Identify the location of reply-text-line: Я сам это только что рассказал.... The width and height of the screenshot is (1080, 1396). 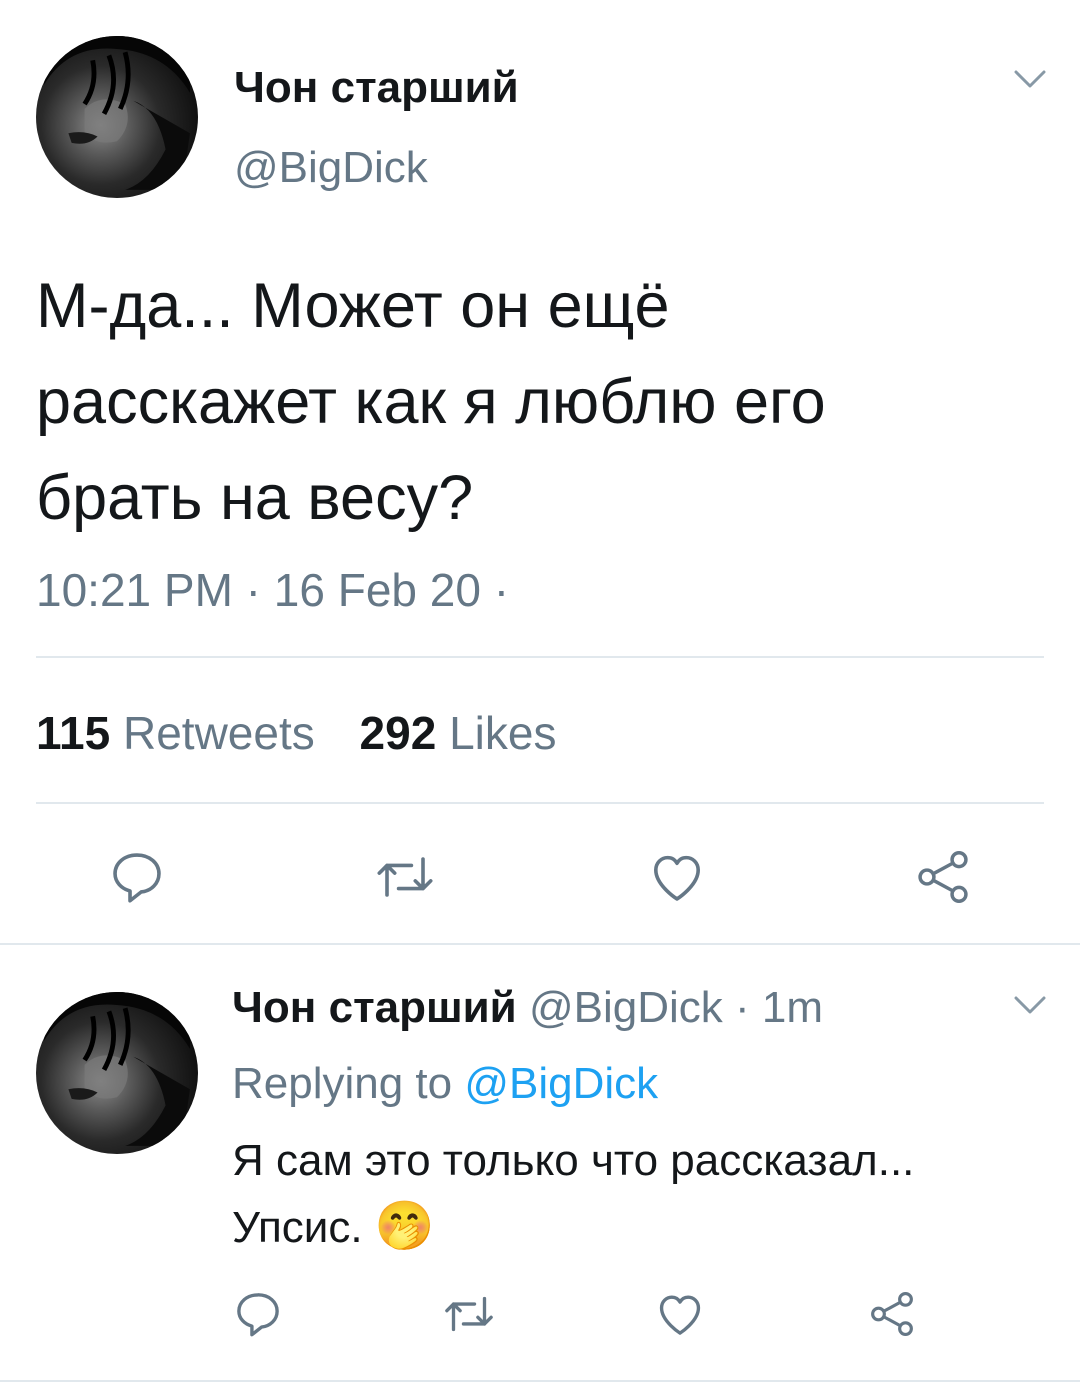
(573, 1160).